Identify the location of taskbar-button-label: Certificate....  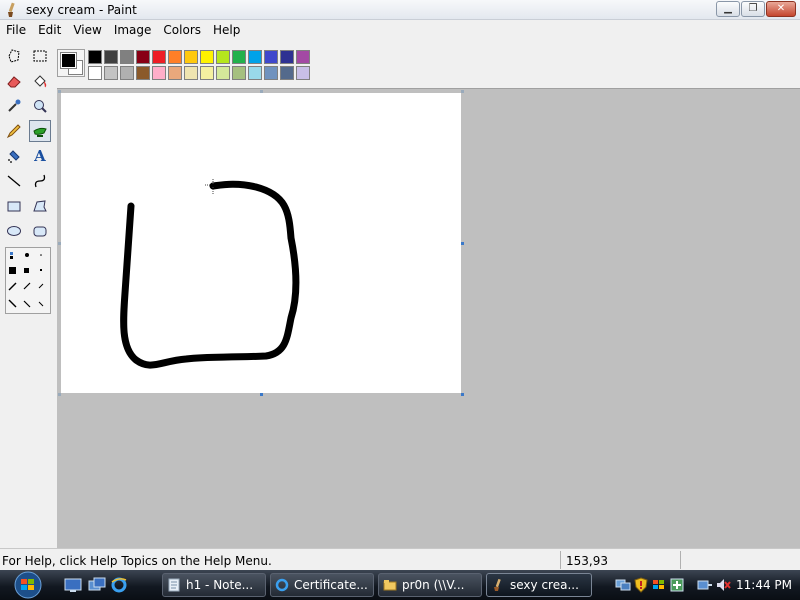
(331, 585).